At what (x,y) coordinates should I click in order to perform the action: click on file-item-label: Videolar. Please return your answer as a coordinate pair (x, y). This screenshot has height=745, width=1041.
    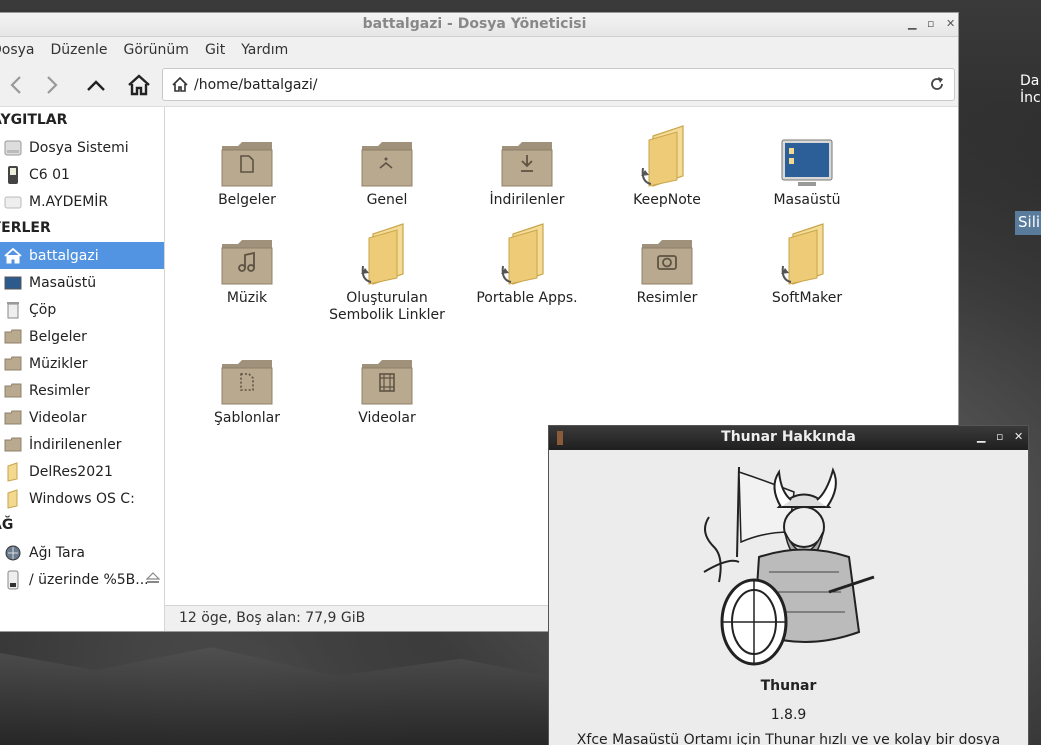
    Looking at the image, I should click on (387, 418).